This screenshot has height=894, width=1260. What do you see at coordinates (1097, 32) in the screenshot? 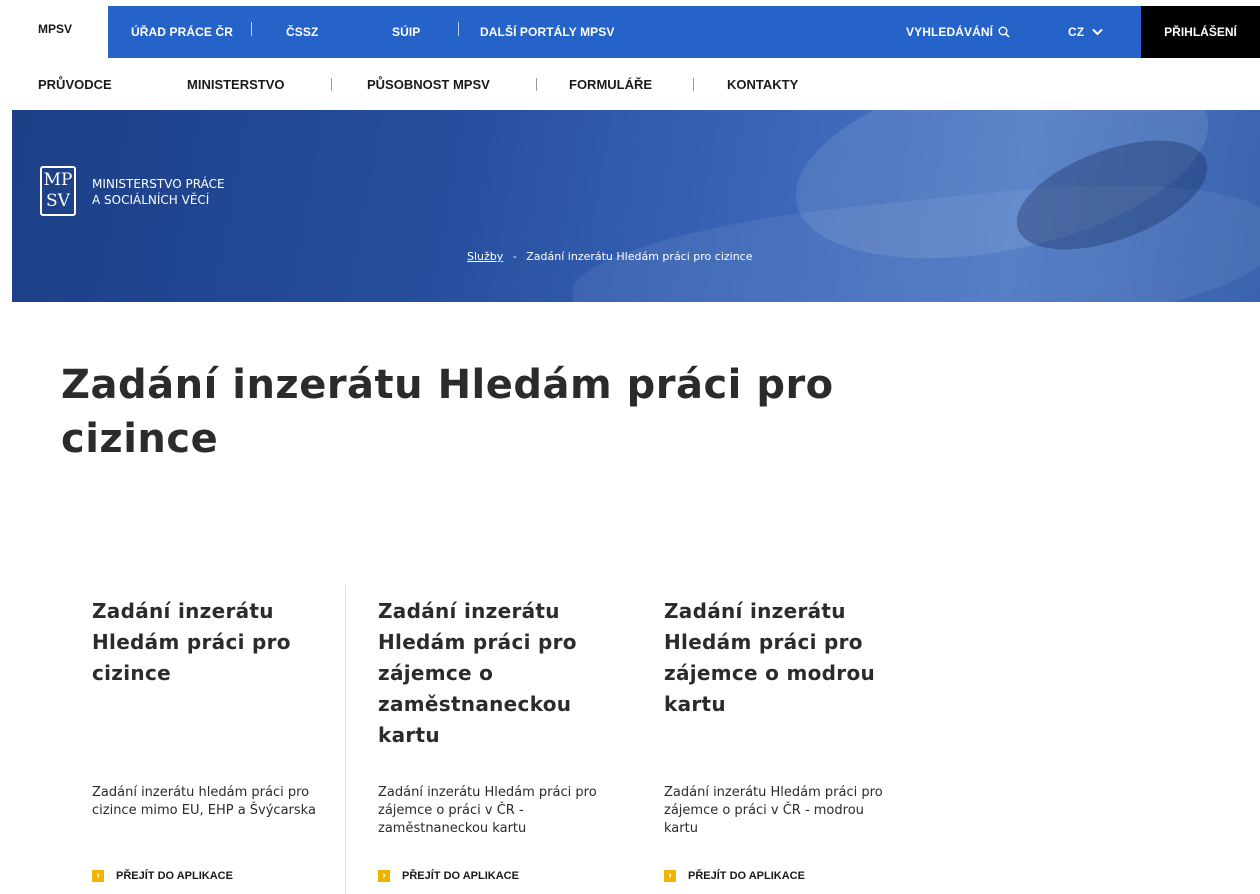
I see `chevron-down-icon` at bounding box center [1097, 32].